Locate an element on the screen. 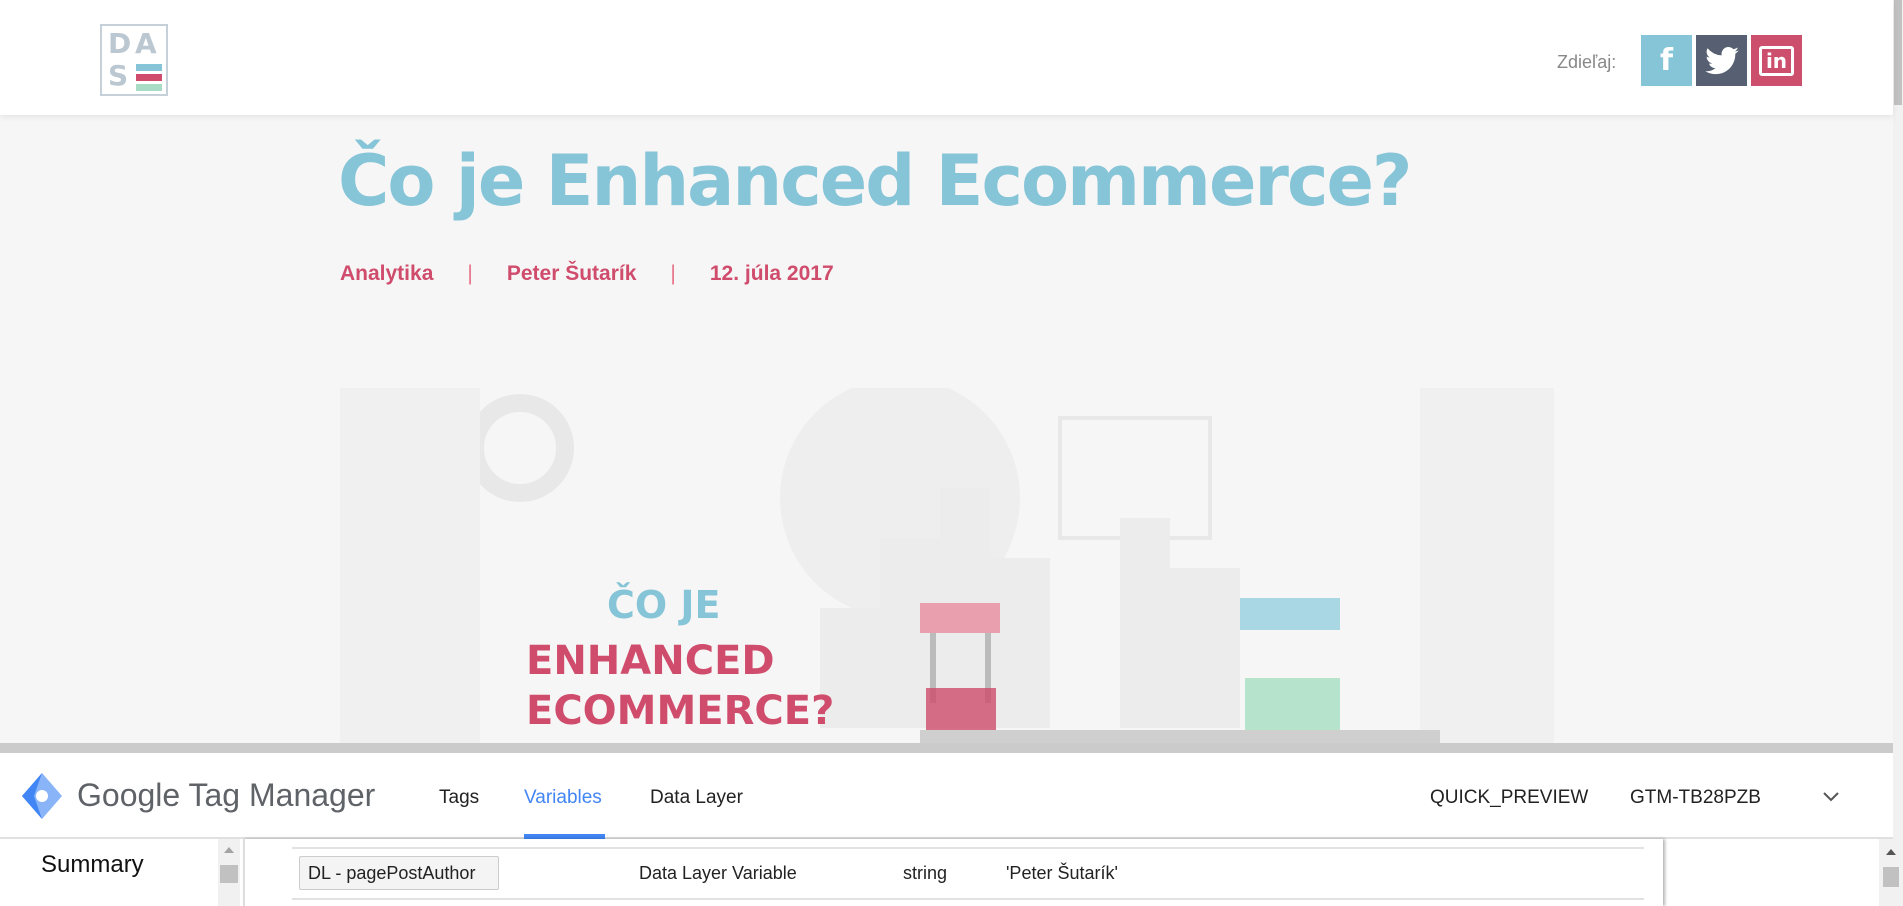 This screenshot has height=906, width=1903. preview-pane-divider is located at coordinates (946, 748).